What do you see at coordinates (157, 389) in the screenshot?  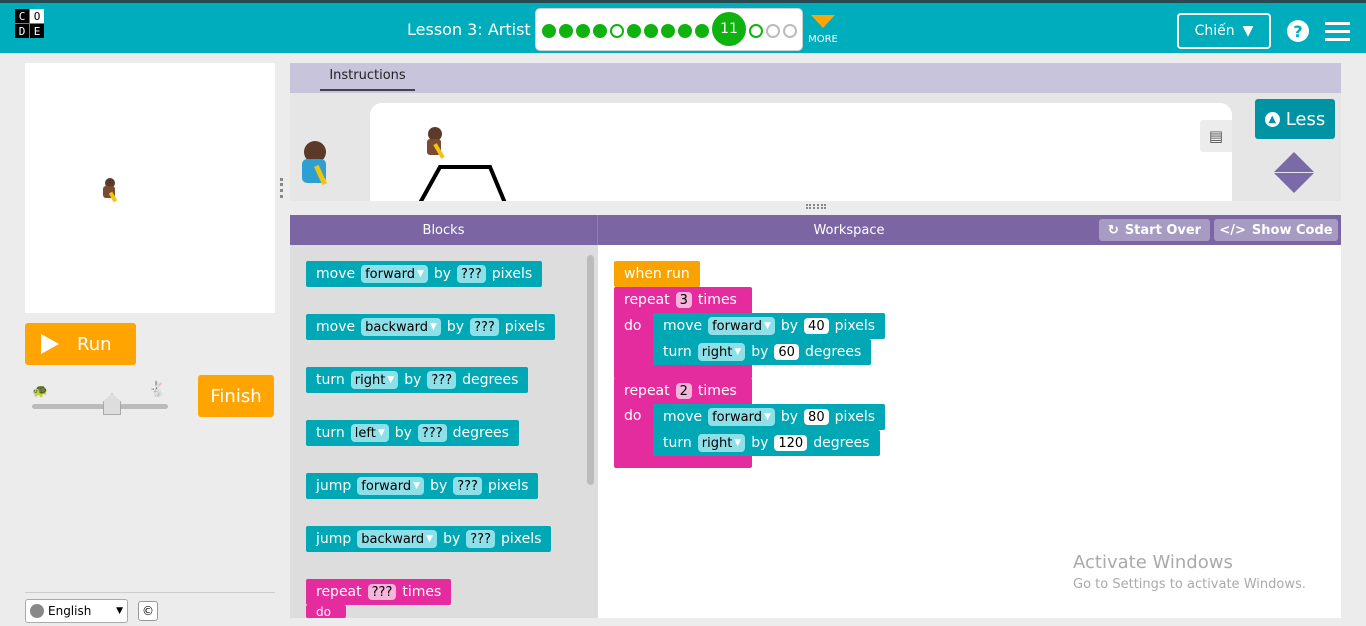 I see `rabbit-icon: 🐇` at bounding box center [157, 389].